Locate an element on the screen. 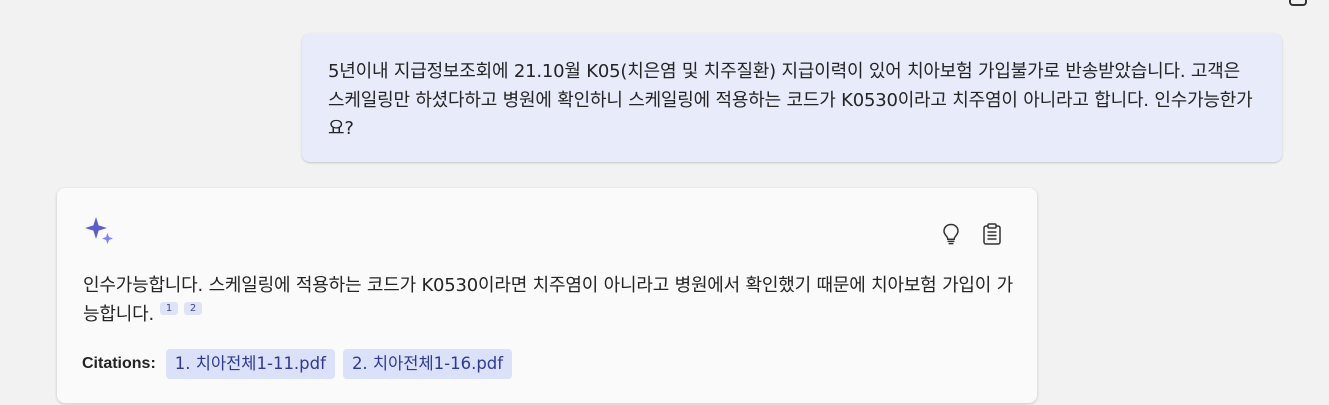  lightbulb-icon is located at coordinates (951, 234).